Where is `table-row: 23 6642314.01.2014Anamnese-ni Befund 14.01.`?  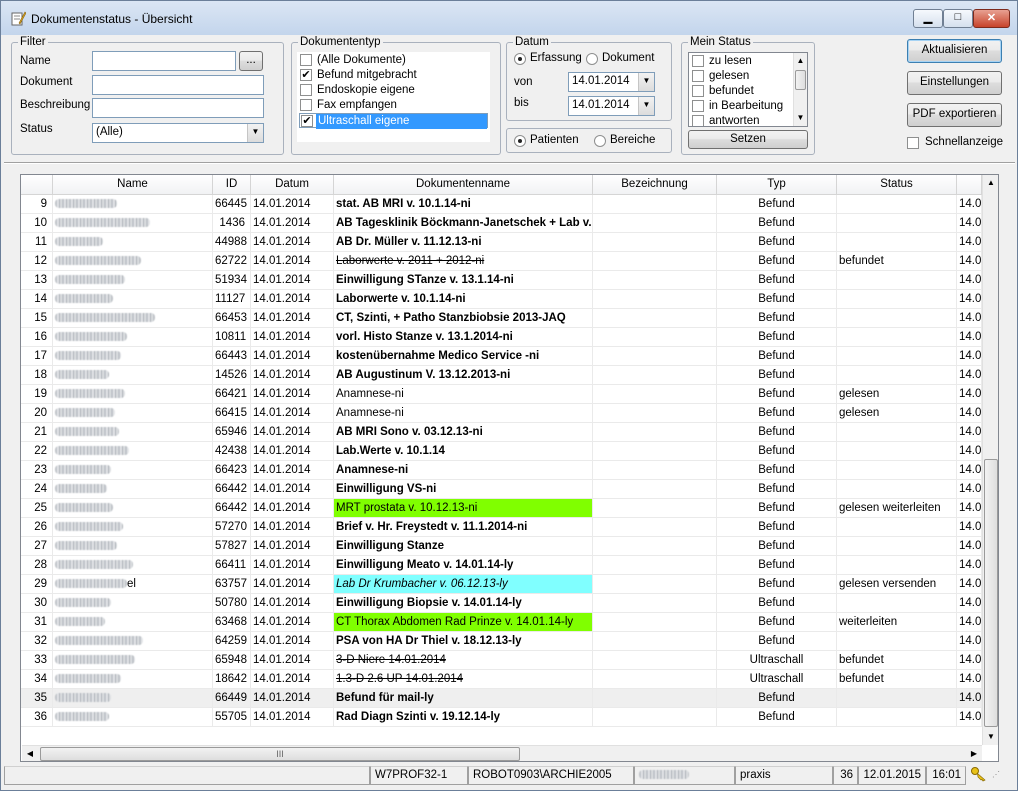
table-row: 23 6642314.01.2014Anamnese-ni Befund 14.01. is located at coordinates (509, 470).